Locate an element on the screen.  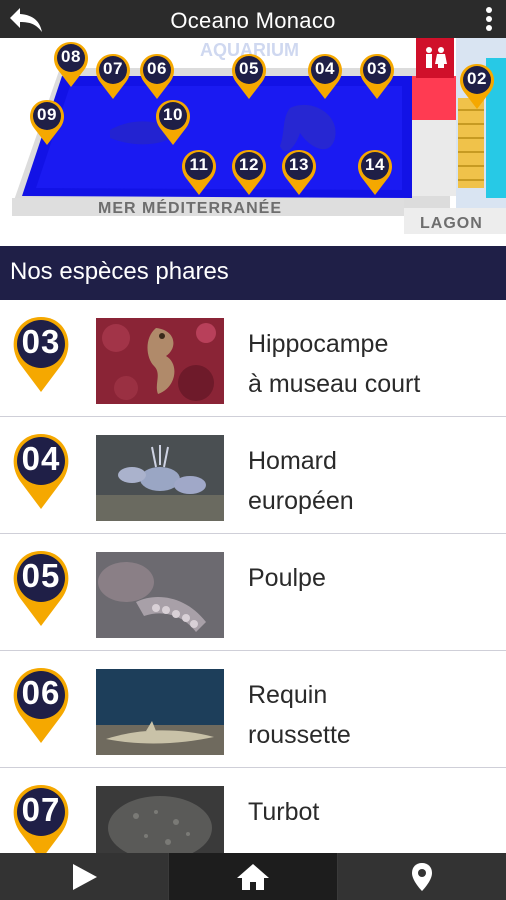
map-label-sea: MER MÉDITERRANÉE is located at coordinates (190, 208).